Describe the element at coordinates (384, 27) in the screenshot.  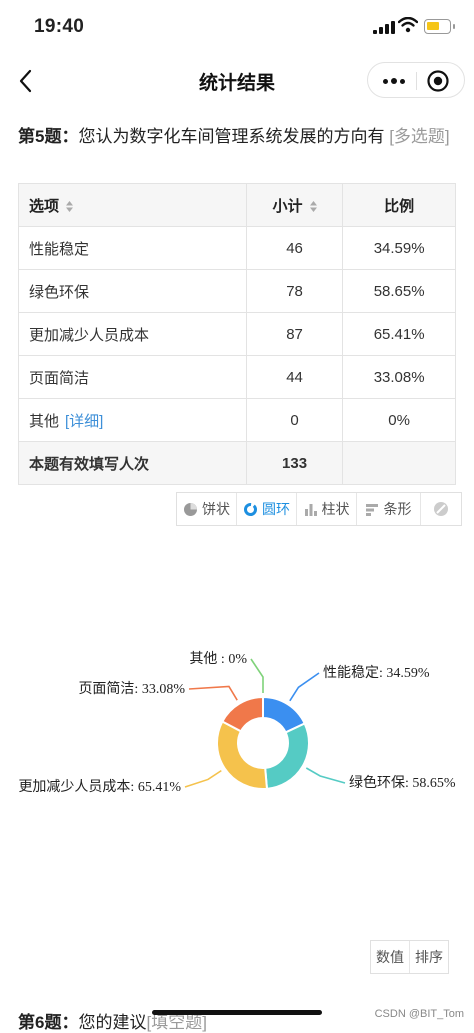
I see `cellular-signal-icon` at that location.